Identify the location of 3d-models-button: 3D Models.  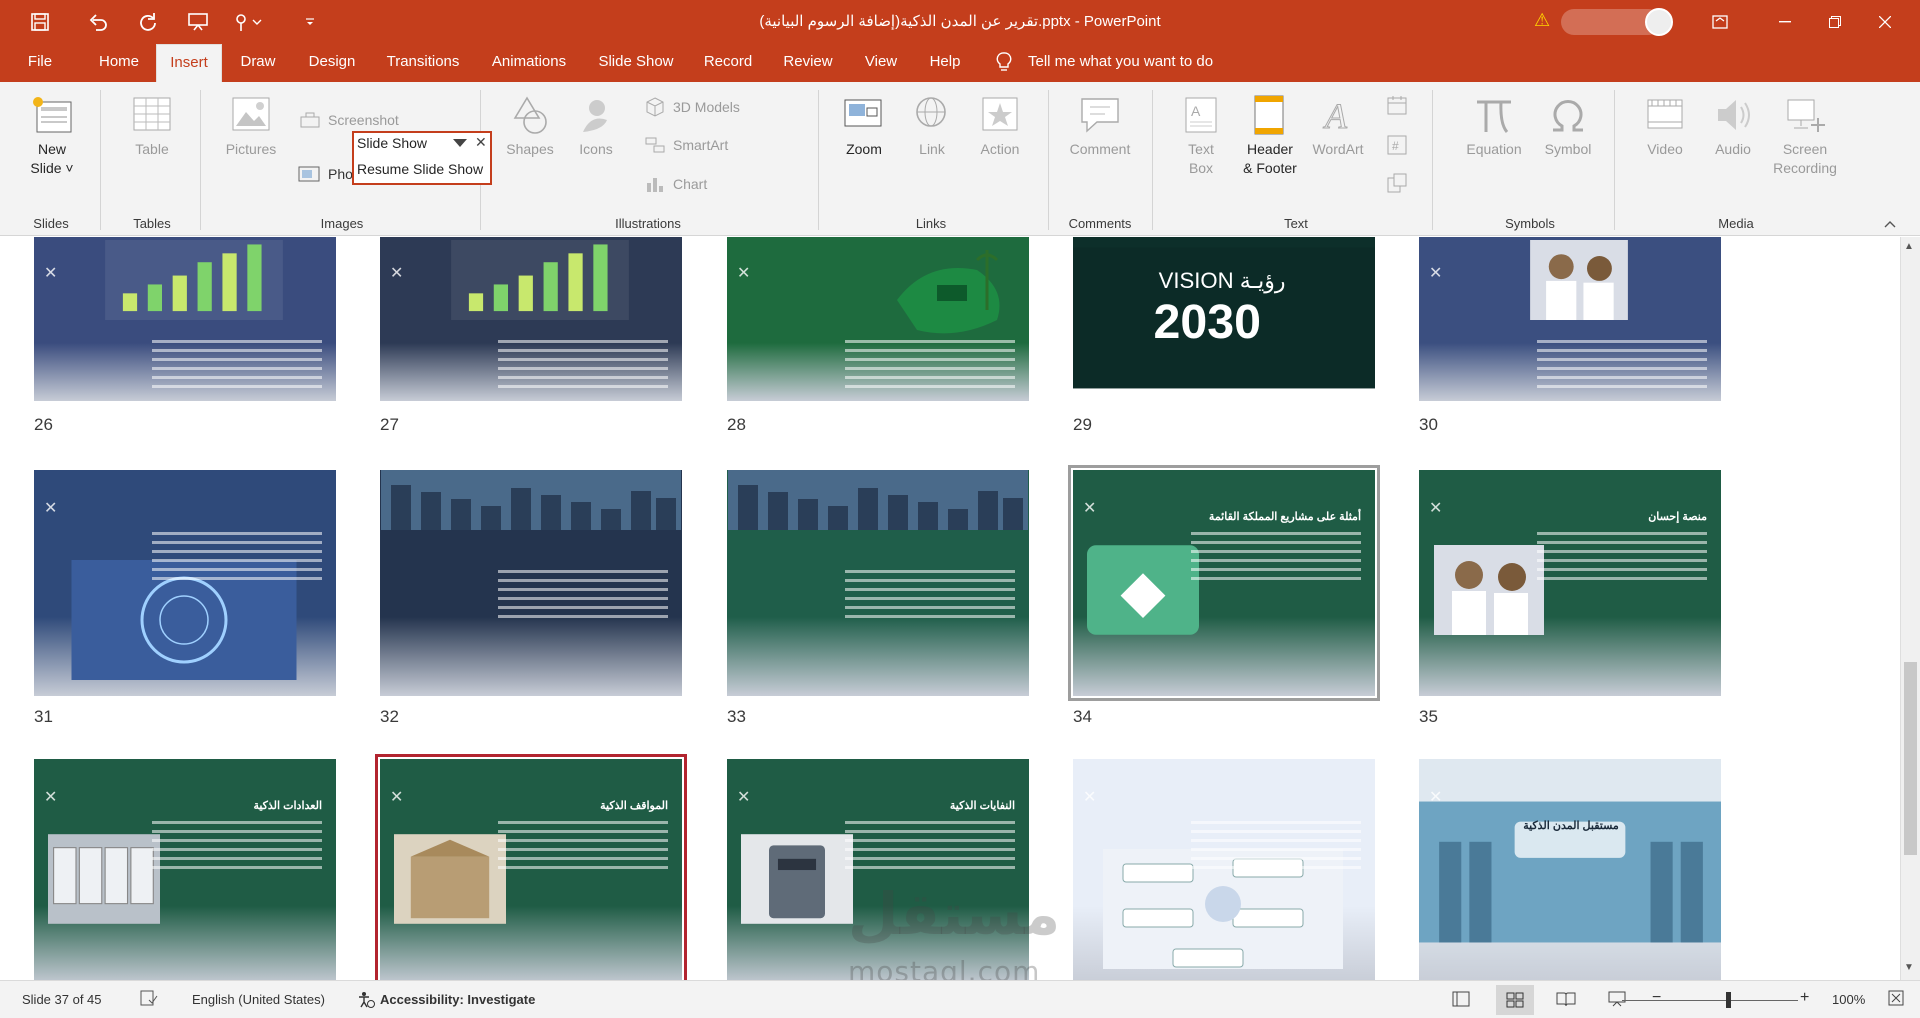
(692, 107).